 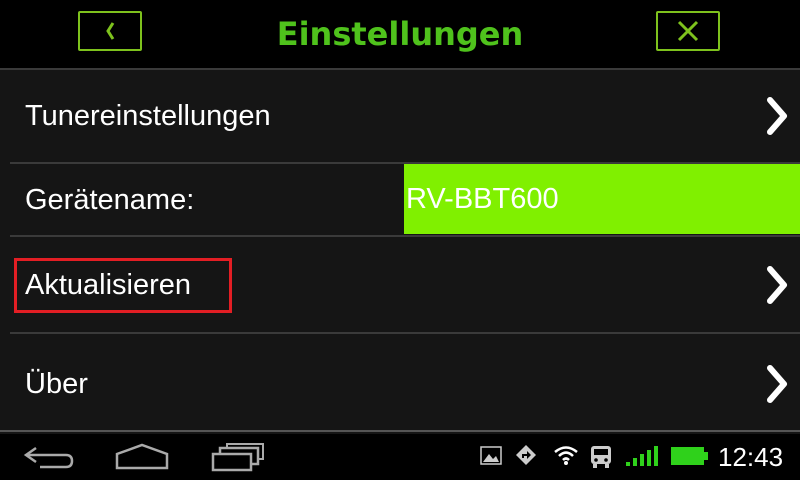 What do you see at coordinates (689, 456) in the screenshot?
I see `battery-icon` at bounding box center [689, 456].